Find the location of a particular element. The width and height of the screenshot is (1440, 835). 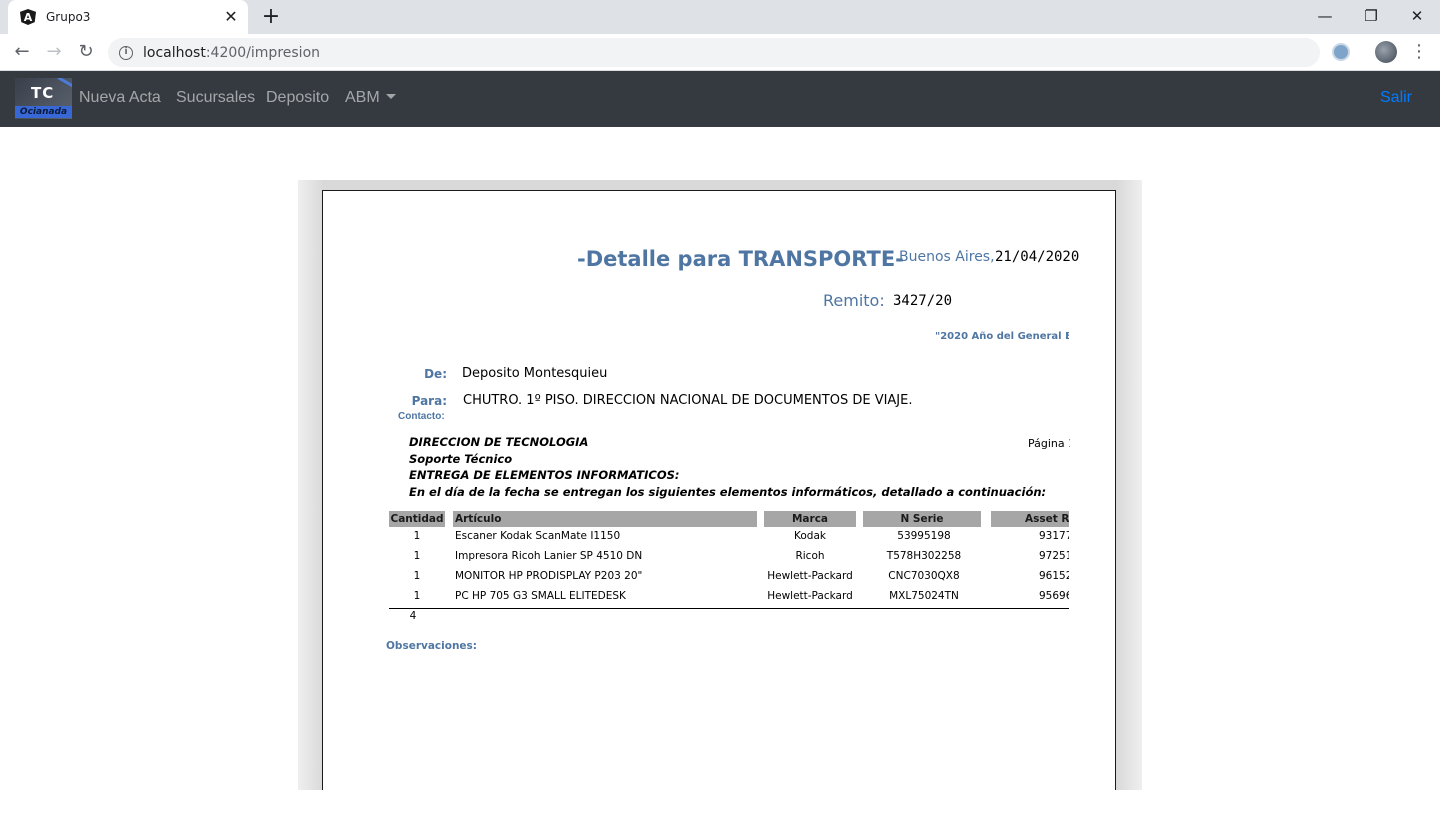

column-header-asset: Asset RM is located at coordinates (1030, 519).